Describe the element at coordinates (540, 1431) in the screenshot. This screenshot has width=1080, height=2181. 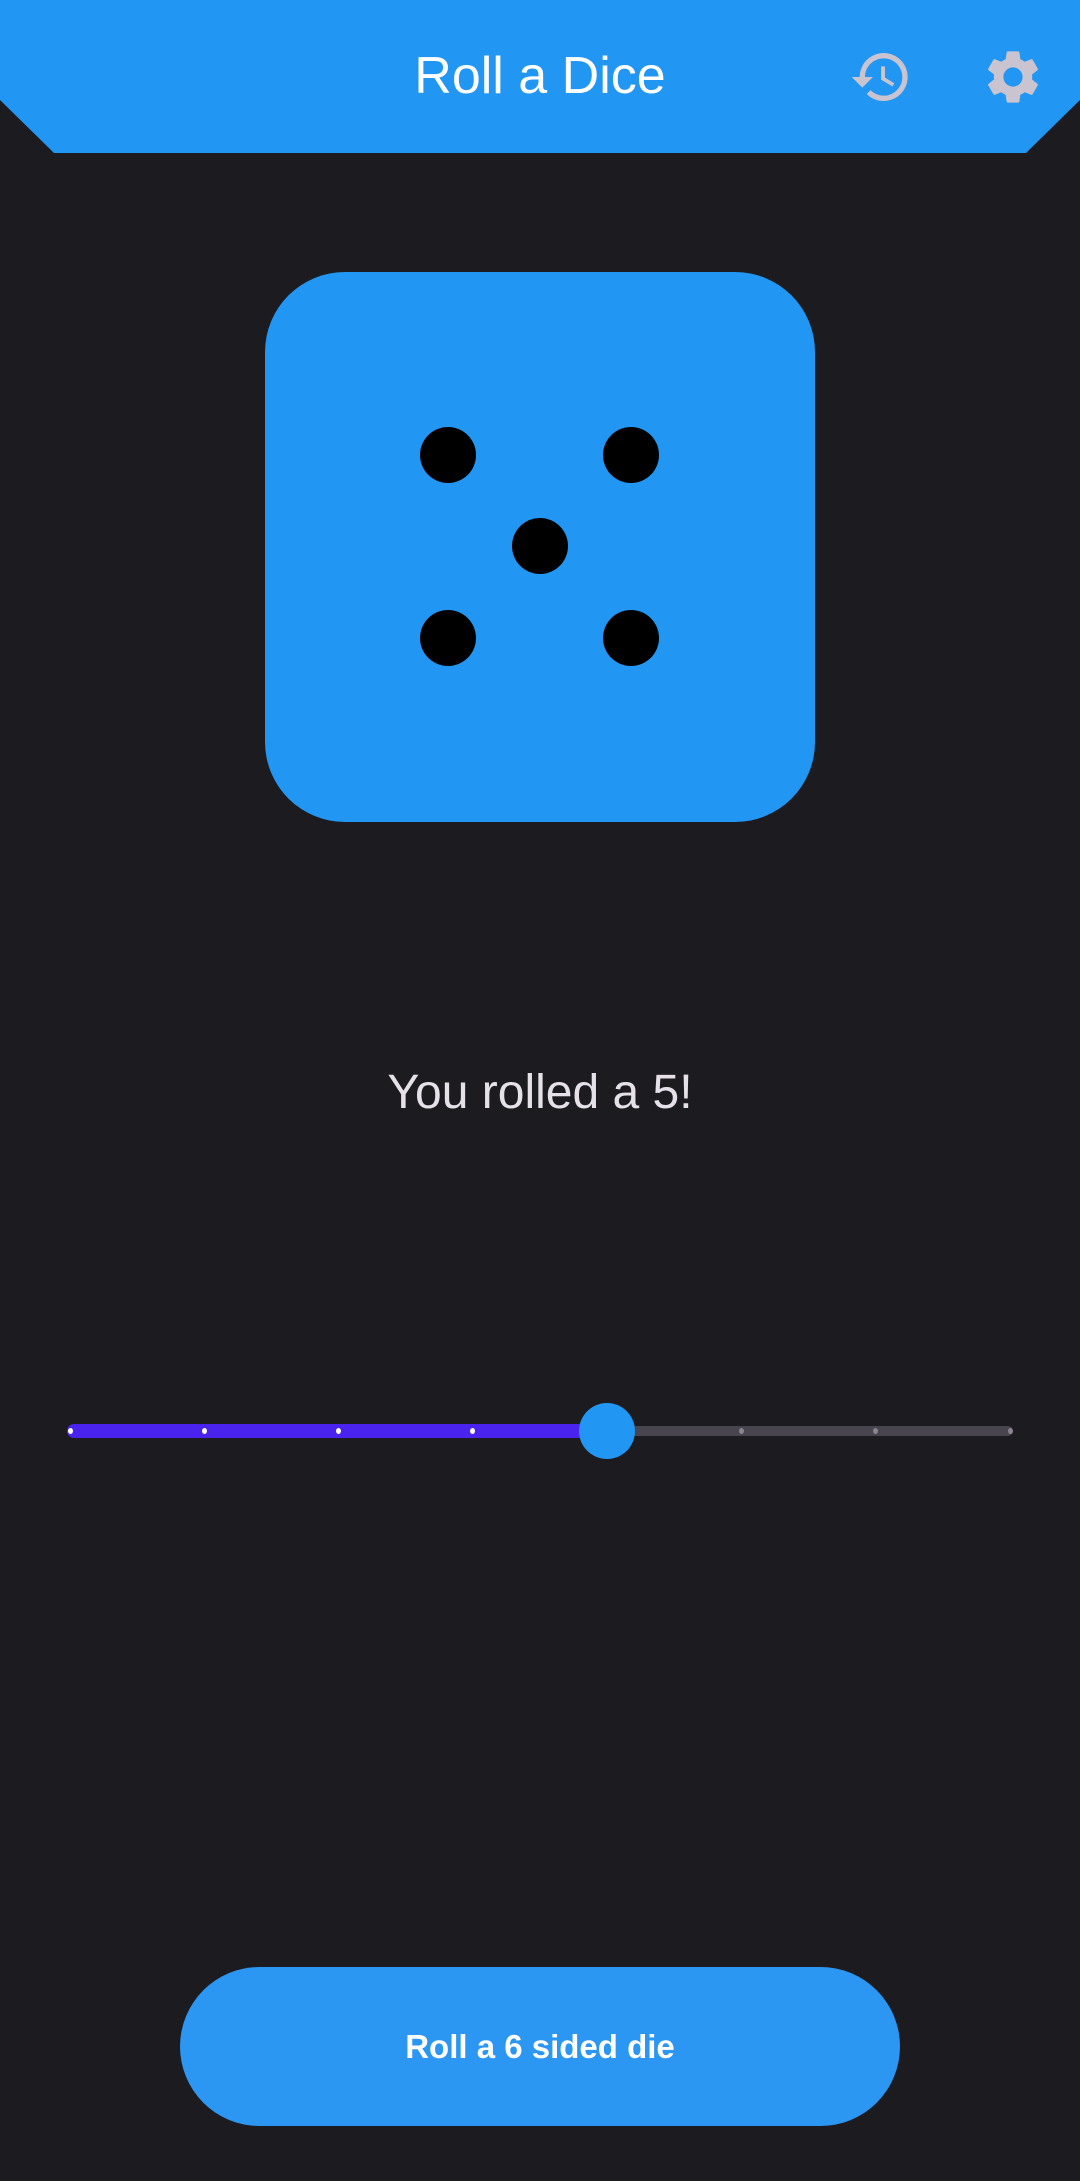
I see `sides-slider` at that location.